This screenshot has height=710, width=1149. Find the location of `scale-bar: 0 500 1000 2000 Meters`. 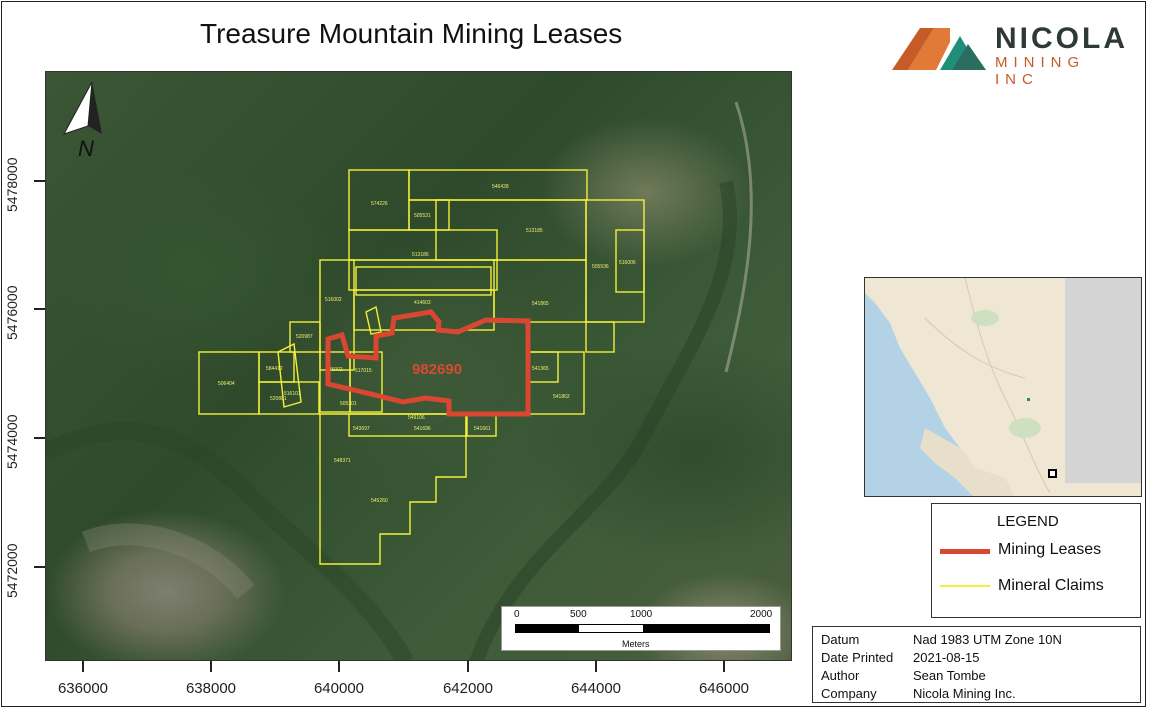

scale-bar: 0 500 1000 2000 Meters is located at coordinates (641, 628).